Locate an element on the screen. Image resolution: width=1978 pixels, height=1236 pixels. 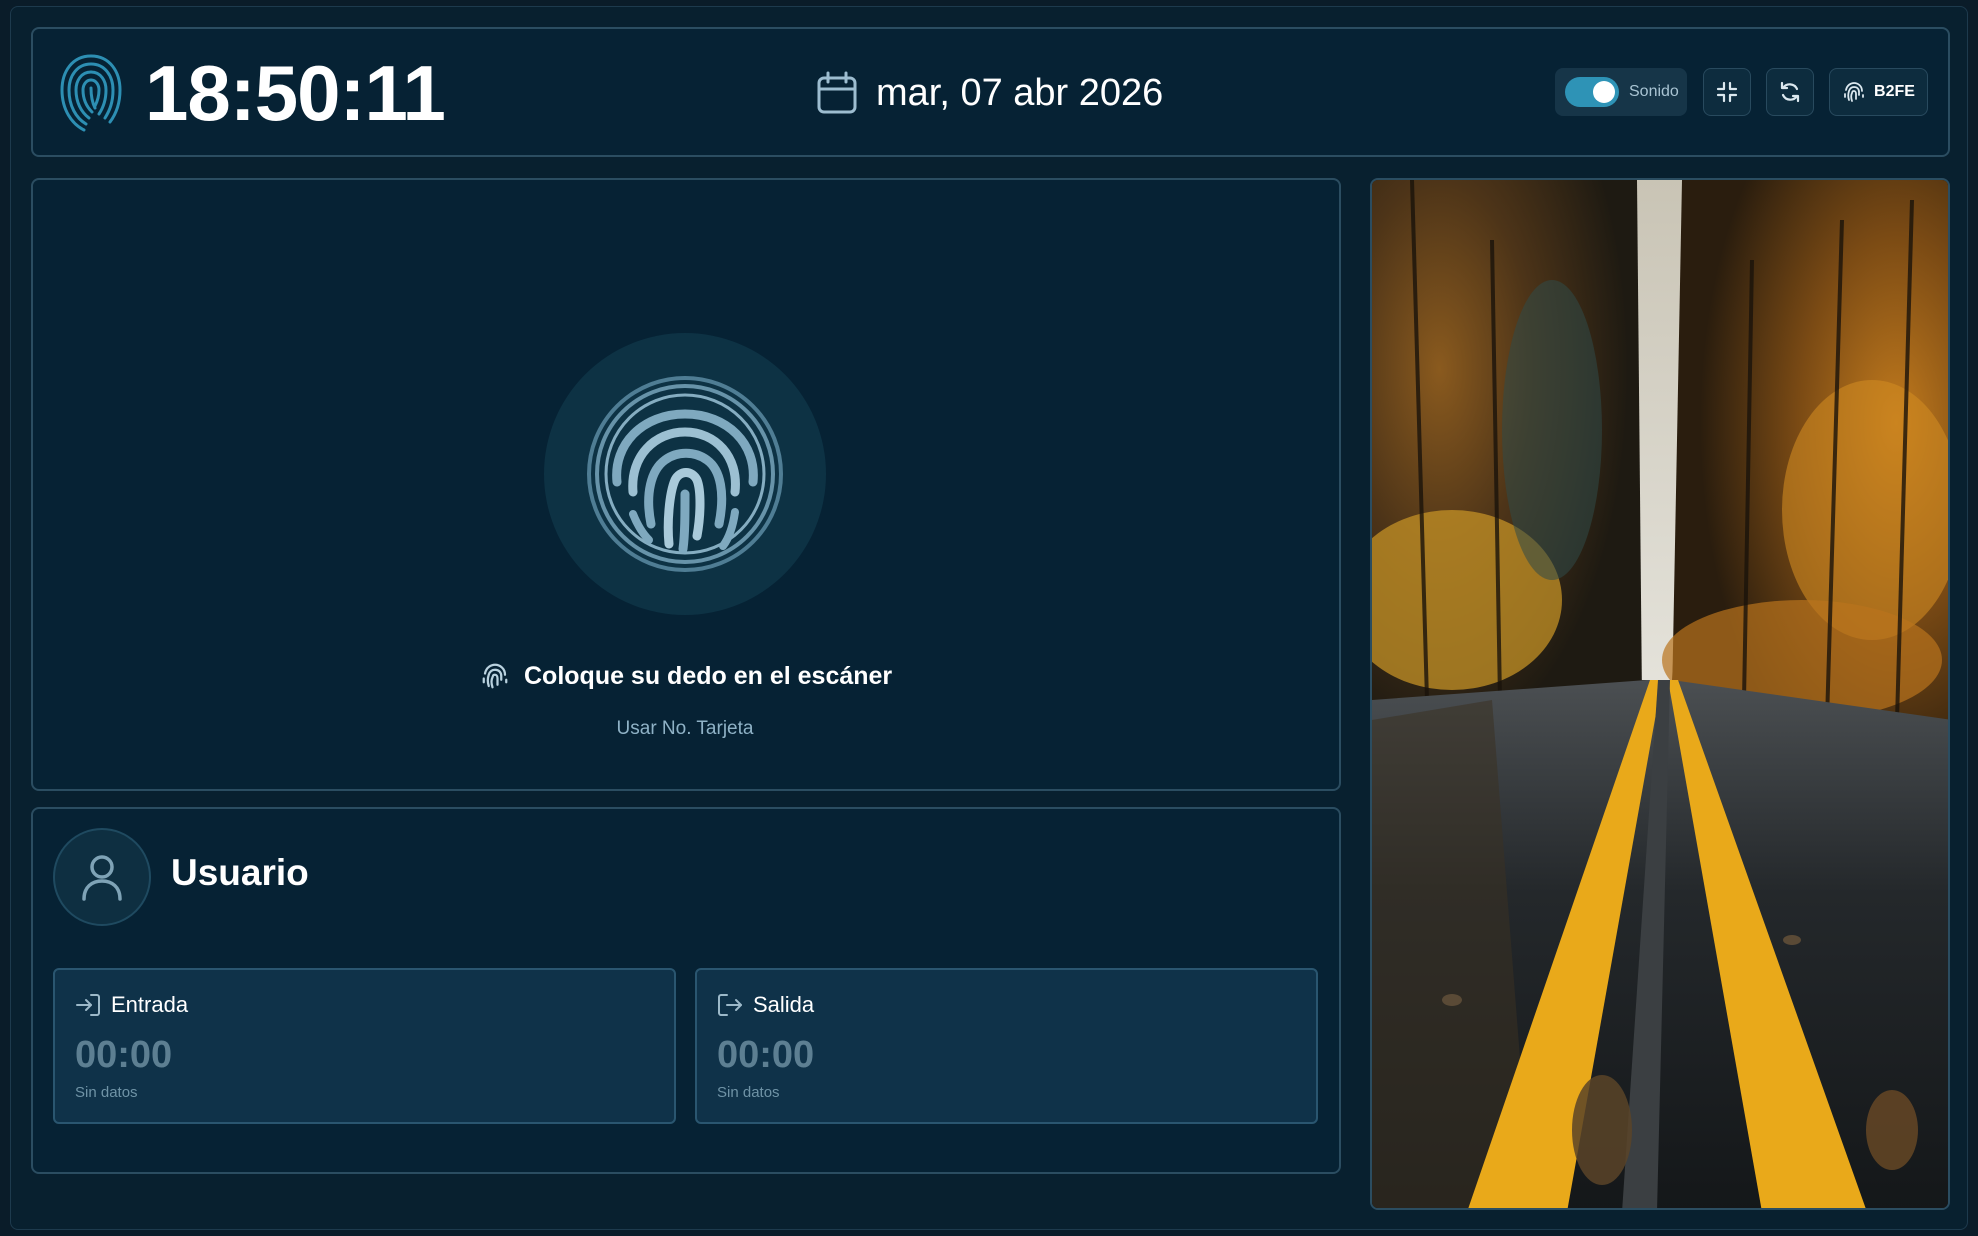
fingerprint-scanner is located at coordinates (685, 474).